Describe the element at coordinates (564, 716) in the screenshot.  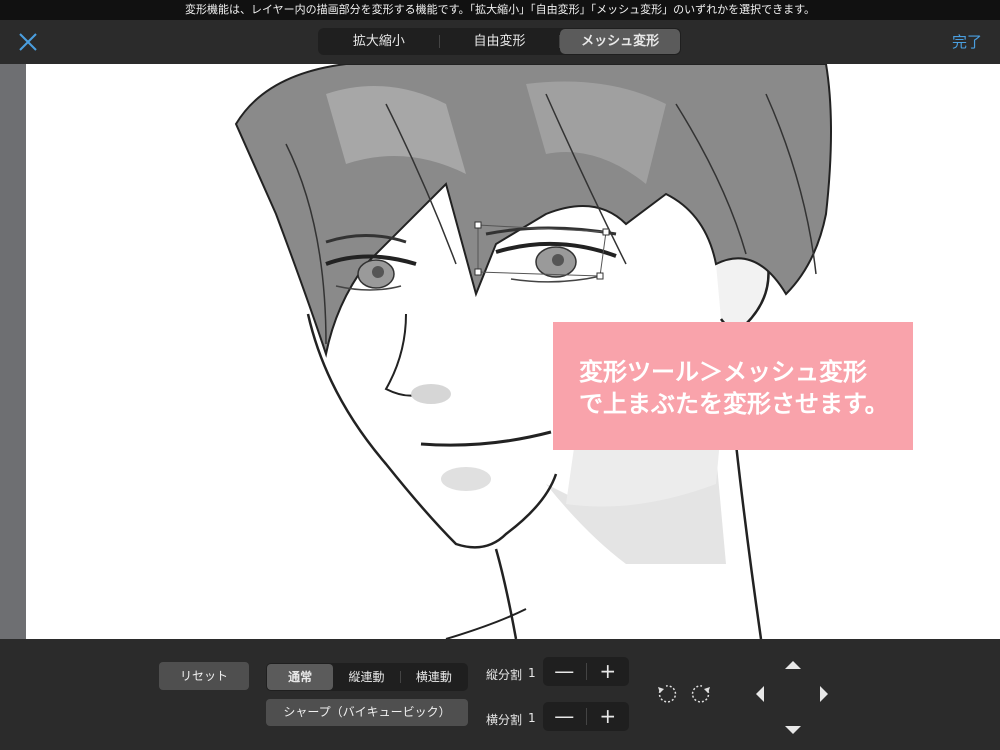
I see `horizontal-division-decrease: —` at that location.